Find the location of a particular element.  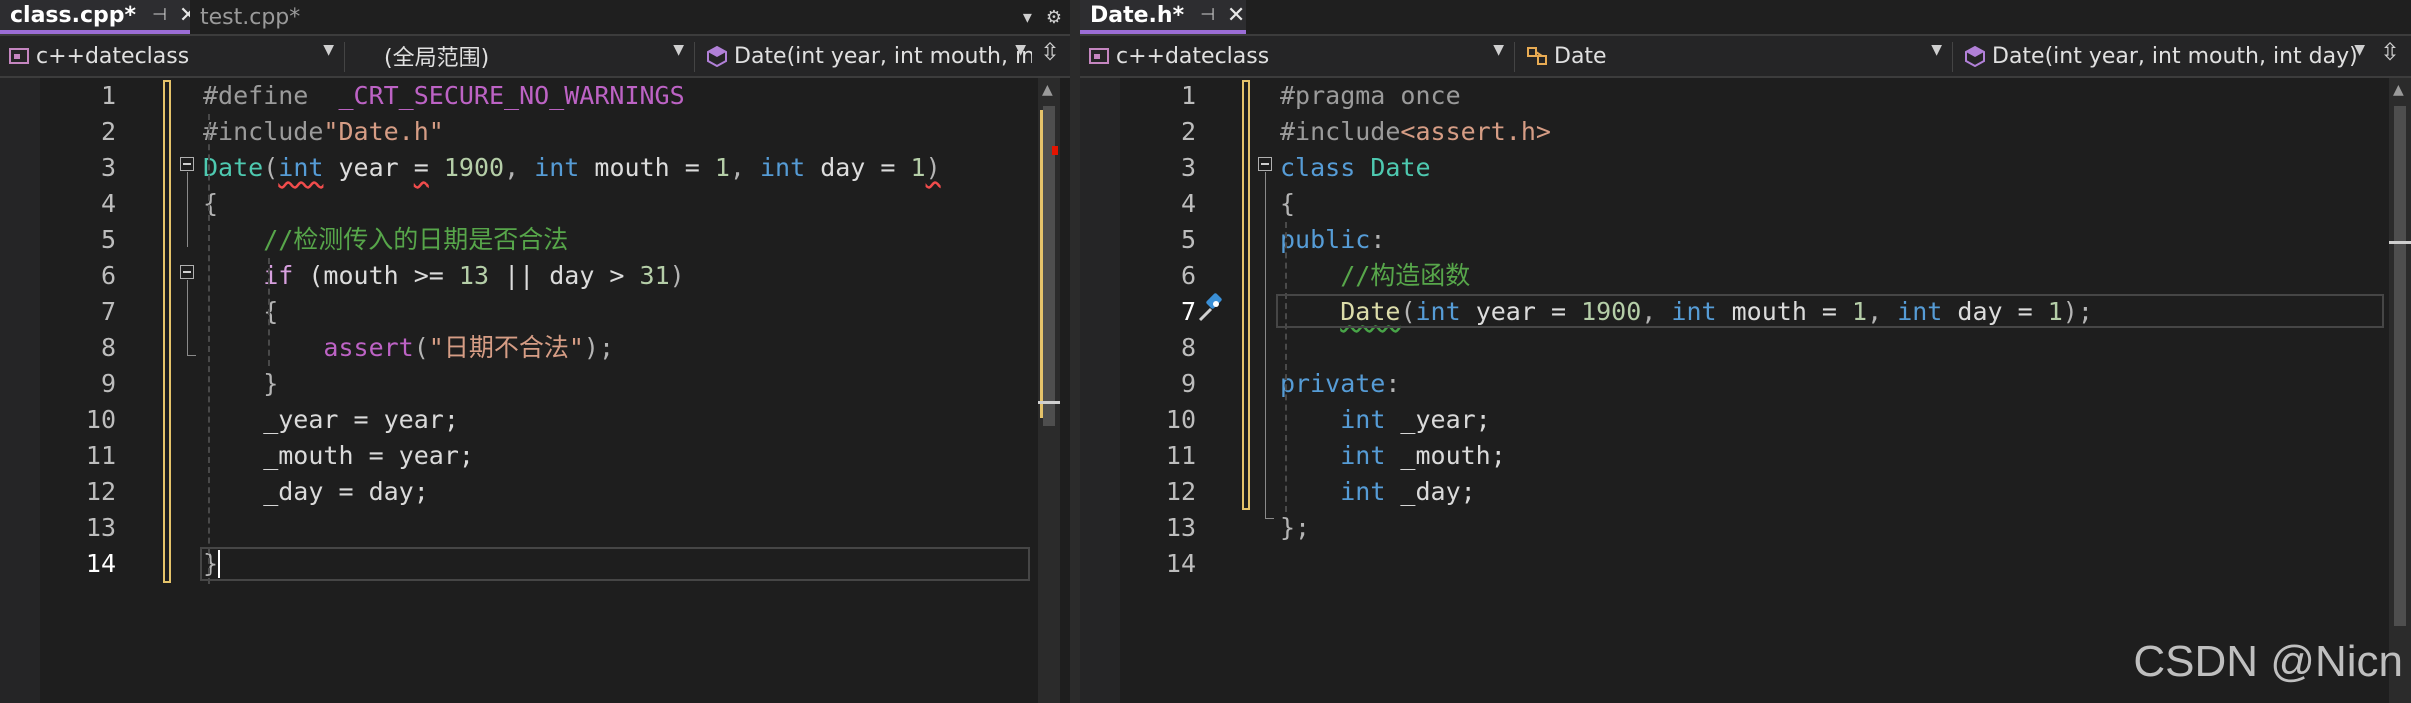

code-line: #include"Date.h" is located at coordinates (323, 132).